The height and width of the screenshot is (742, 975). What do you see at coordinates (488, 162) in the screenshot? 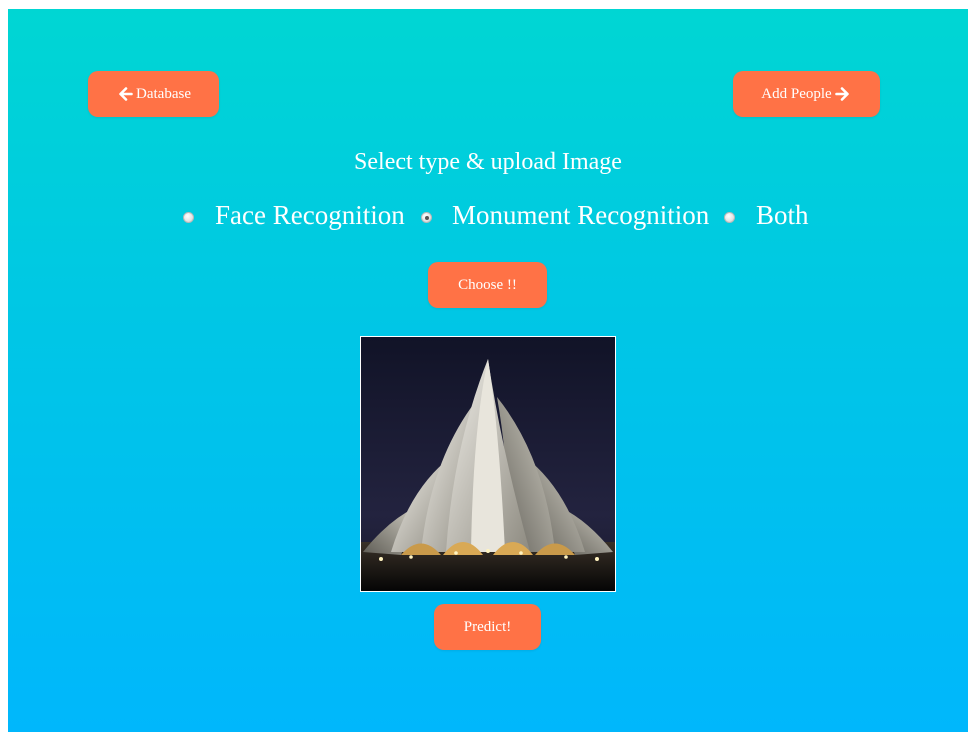
I see `page-heading: Select type & upload Image` at bounding box center [488, 162].